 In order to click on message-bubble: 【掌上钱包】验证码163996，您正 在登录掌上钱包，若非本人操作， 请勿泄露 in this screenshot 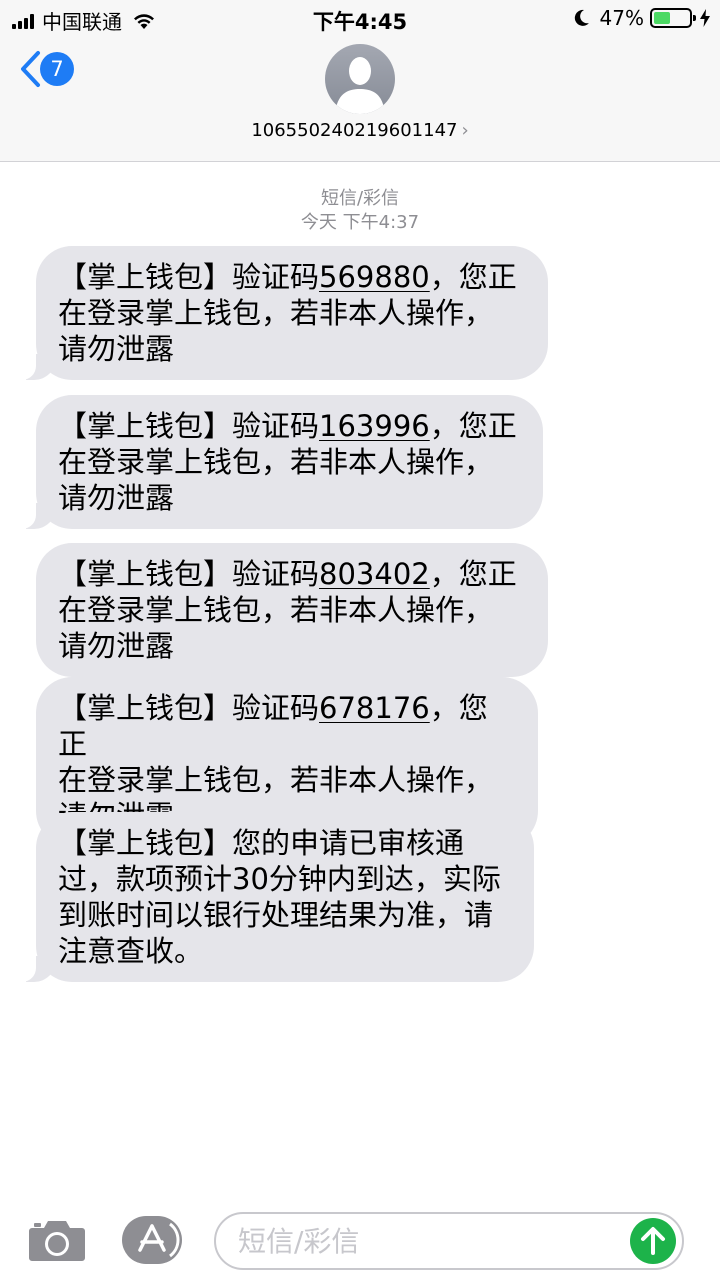, I will do `click(278, 462)`.